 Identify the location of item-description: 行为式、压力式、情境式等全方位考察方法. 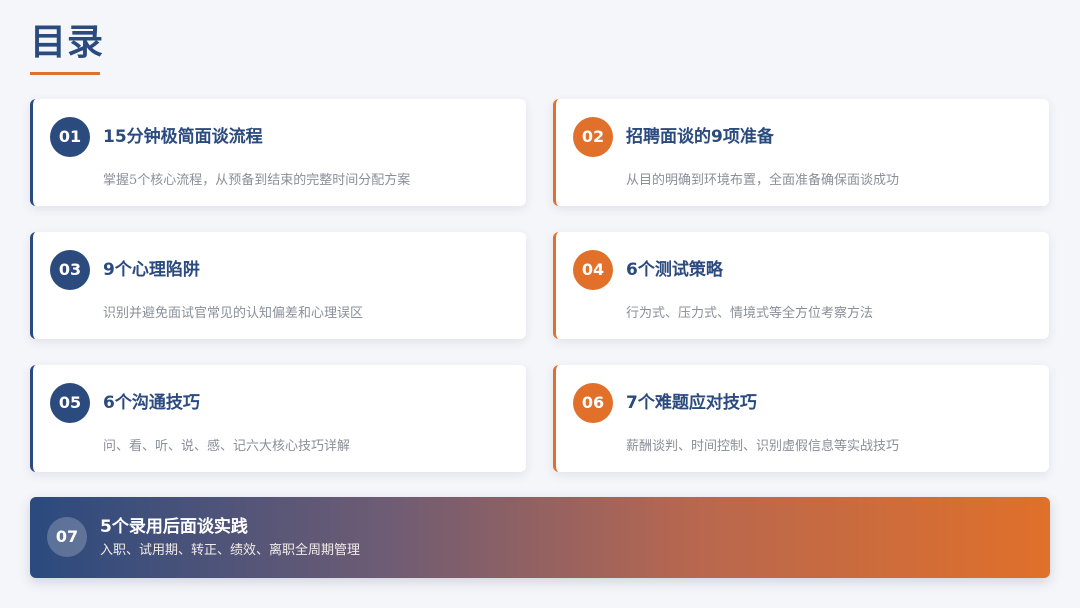
(750, 313).